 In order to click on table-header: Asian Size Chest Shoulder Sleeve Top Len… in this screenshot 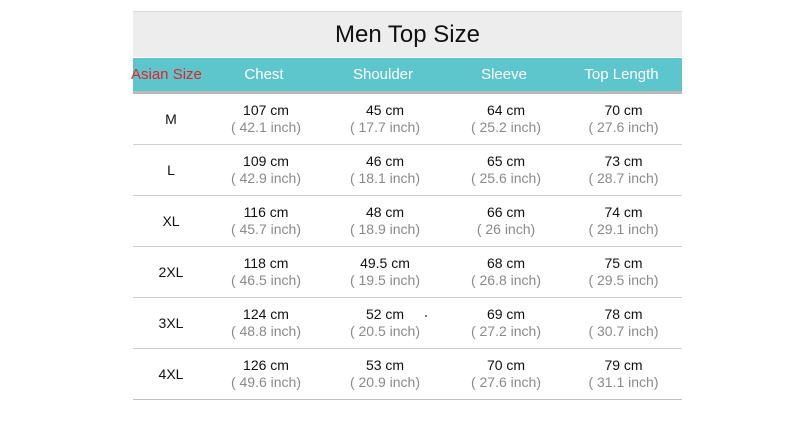, I will do `click(406, 75)`.